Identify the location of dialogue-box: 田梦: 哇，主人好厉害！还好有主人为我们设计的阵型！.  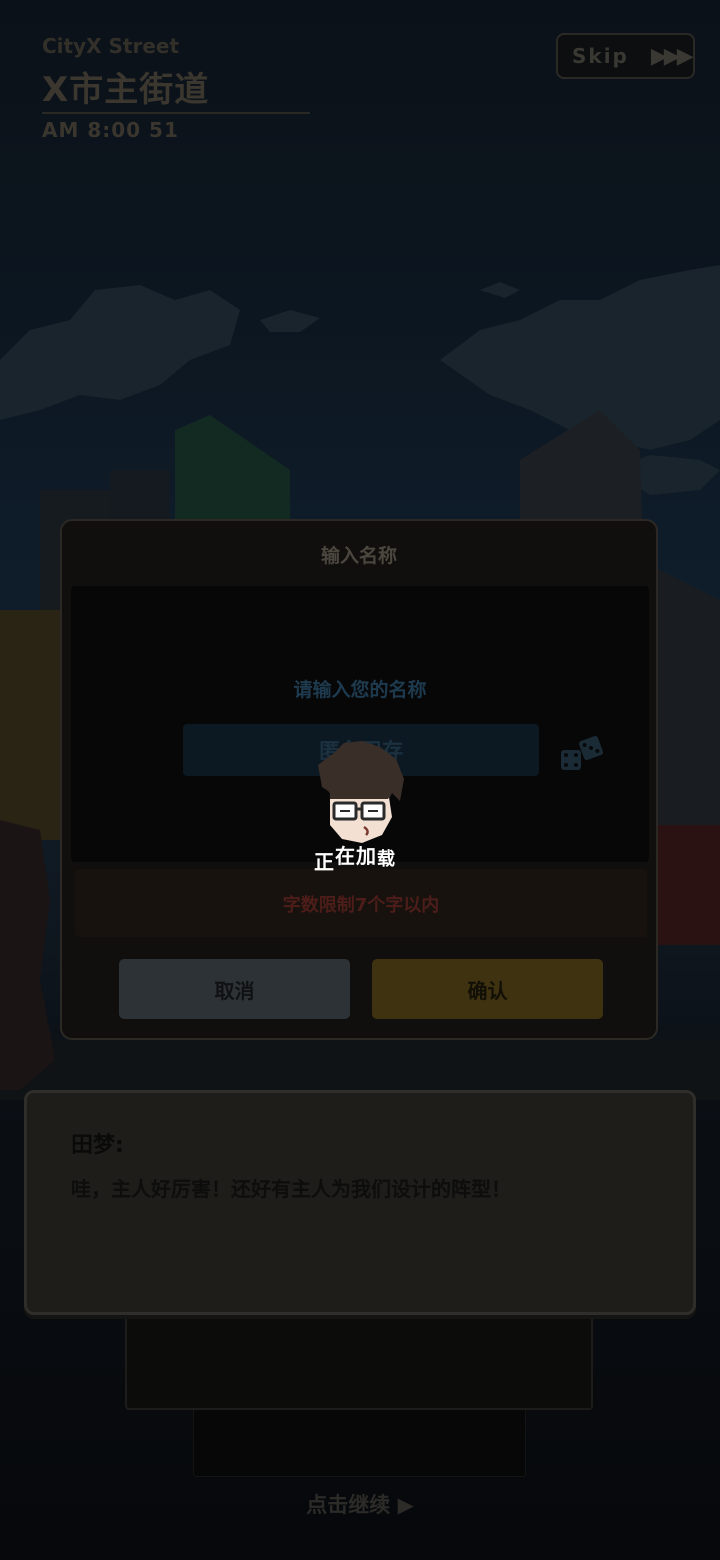
(360, 1202).